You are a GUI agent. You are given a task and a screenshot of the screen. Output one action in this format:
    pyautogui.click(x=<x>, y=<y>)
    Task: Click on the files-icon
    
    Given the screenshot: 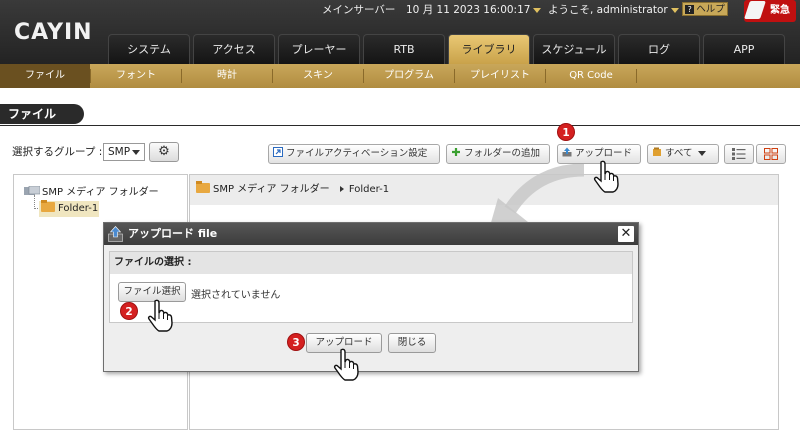 What is the action you would take?
    pyautogui.click(x=657, y=151)
    